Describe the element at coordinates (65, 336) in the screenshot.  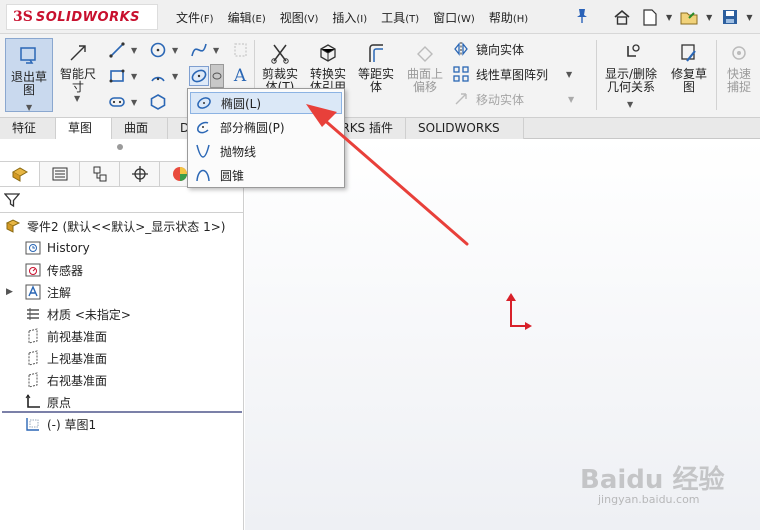
I see `tree-item-front-plane: 前视基准面` at that location.